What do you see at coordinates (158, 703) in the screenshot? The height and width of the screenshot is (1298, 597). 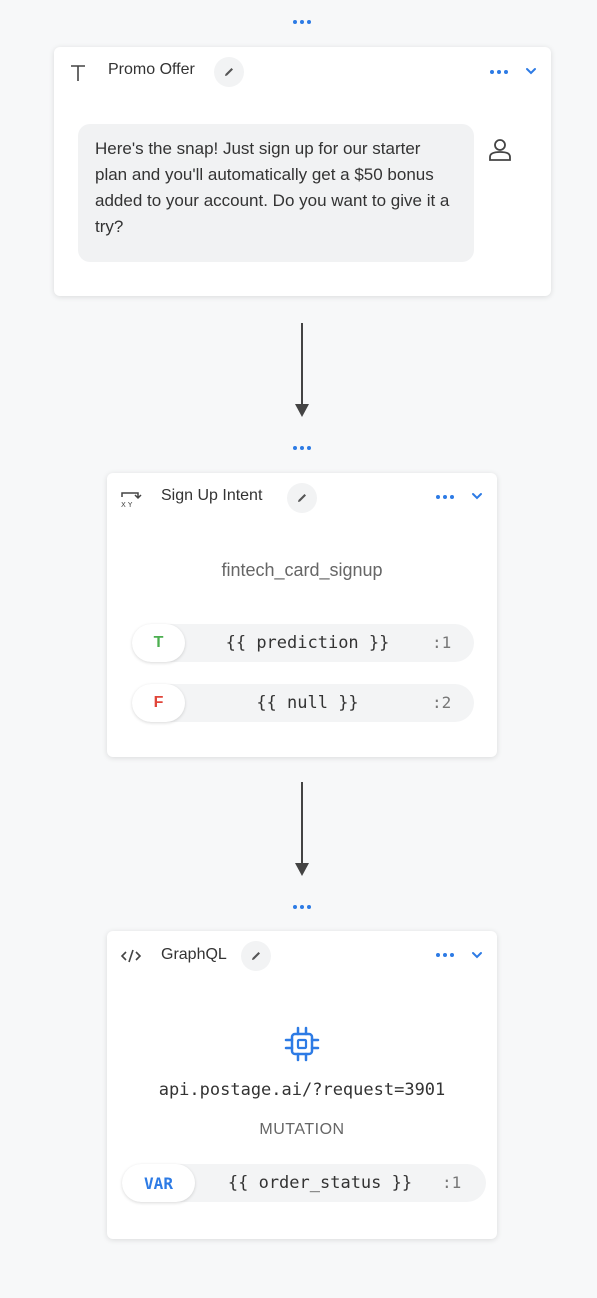 I see `path-label-false: F` at bounding box center [158, 703].